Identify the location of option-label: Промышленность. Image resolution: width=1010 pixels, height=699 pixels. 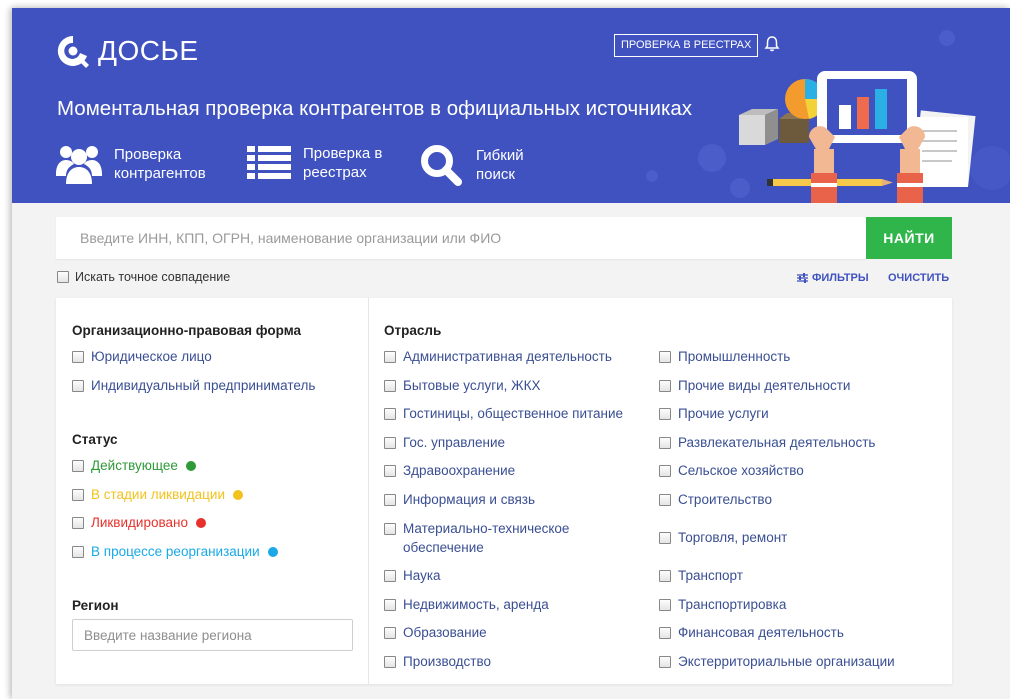
(734, 356).